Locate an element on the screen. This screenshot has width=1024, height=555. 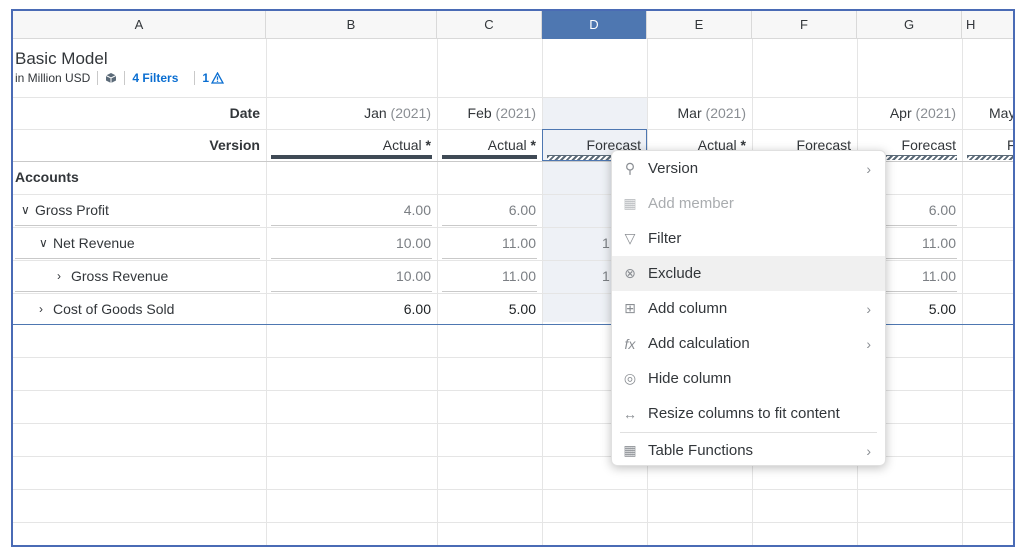
warnings-count: 1 is located at coordinates (205, 78).